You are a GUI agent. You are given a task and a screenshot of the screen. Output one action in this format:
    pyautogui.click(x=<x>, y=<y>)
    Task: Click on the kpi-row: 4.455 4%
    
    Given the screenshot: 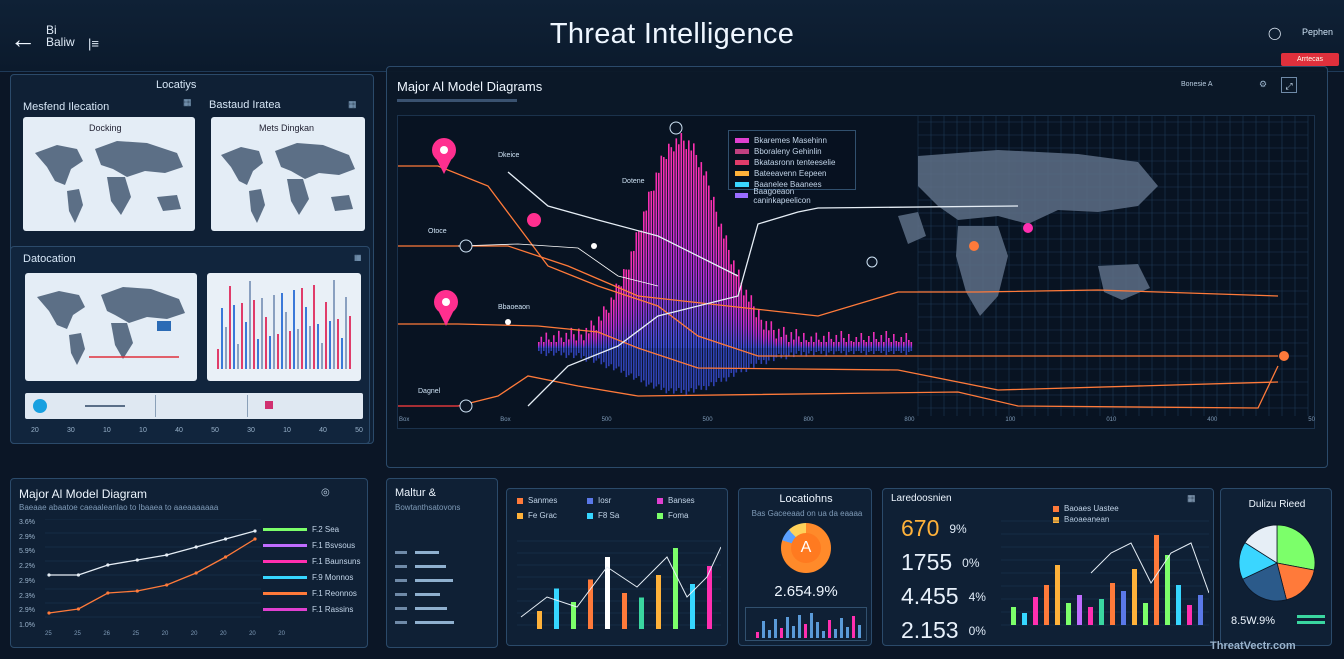 What is the action you would take?
    pyautogui.click(x=943, y=596)
    